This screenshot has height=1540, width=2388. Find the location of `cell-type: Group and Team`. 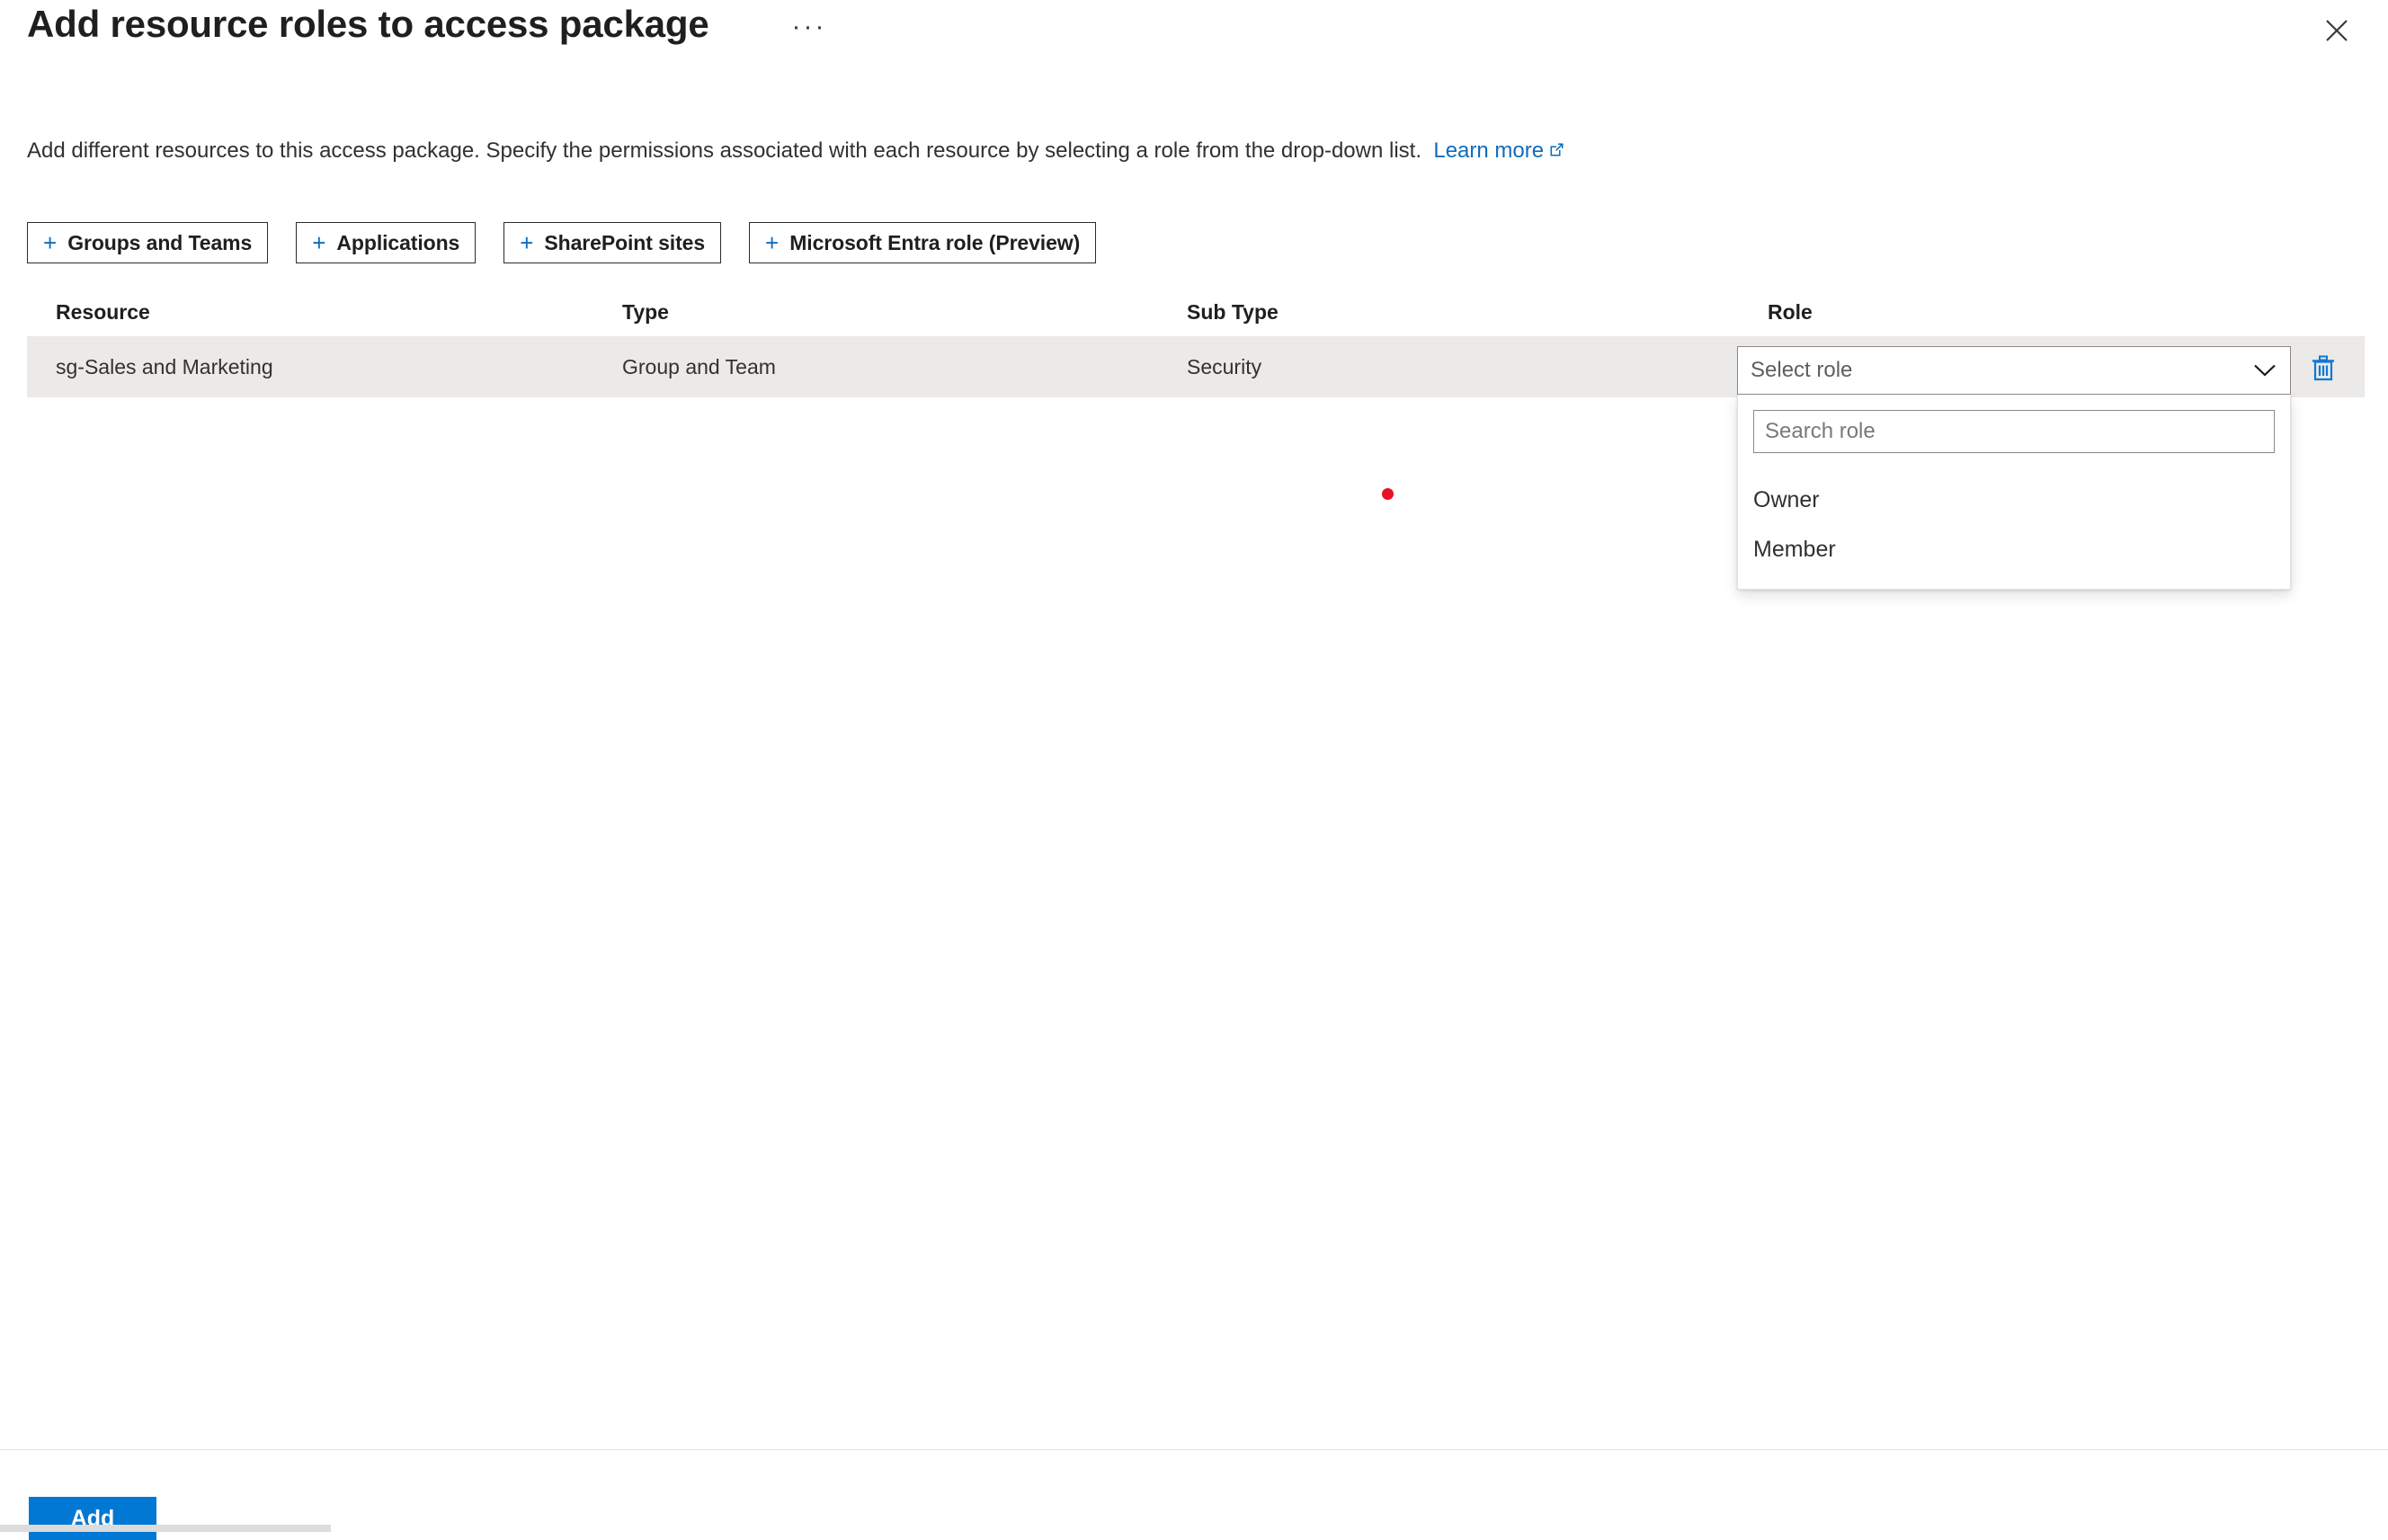

cell-type: Group and Team is located at coordinates (699, 366).